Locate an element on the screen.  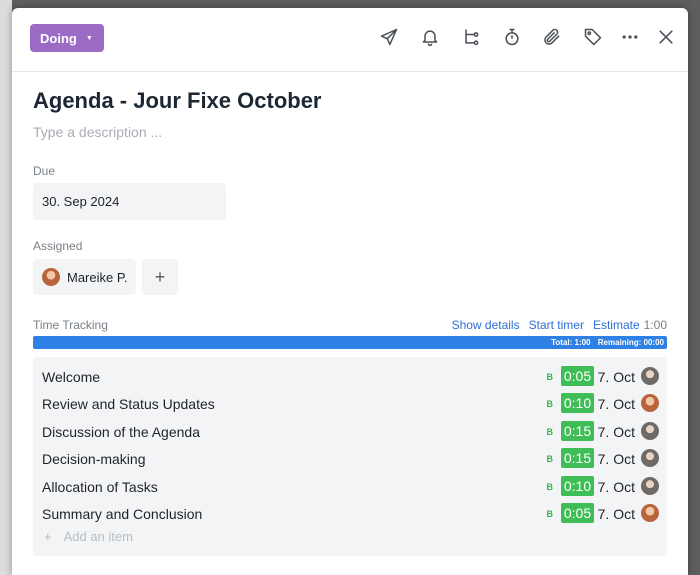
item-name: Welcome is located at coordinates (71, 377).